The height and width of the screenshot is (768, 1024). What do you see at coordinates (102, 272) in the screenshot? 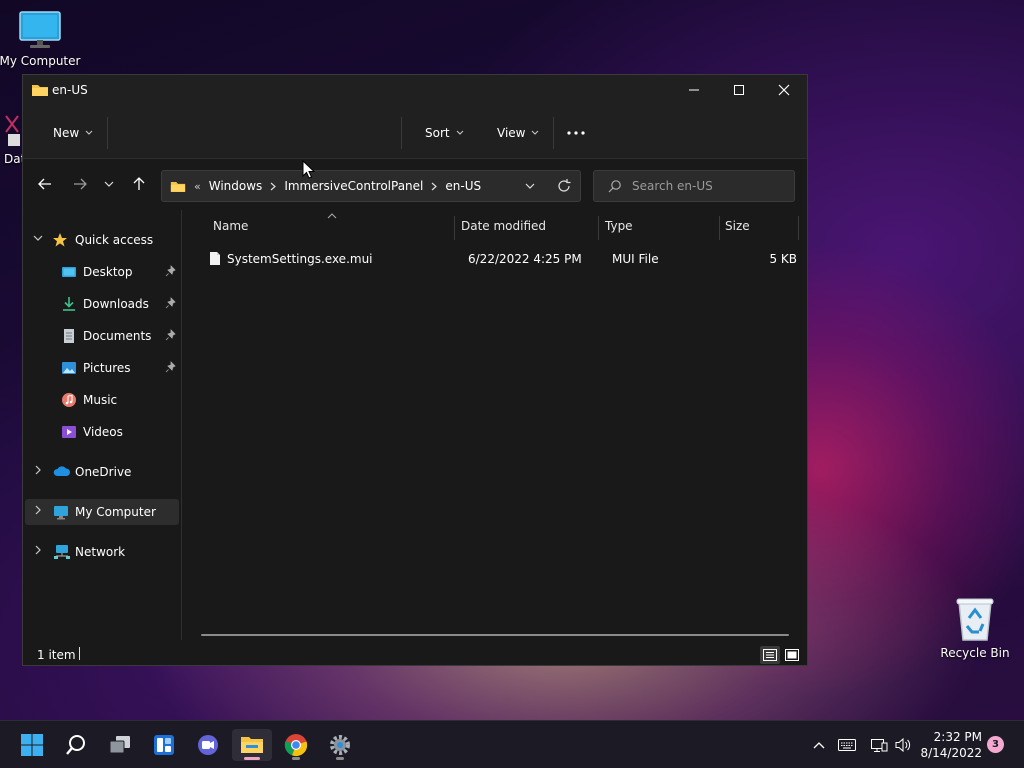
I see `nav-desktop: Desktop` at bounding box center [102, 272].